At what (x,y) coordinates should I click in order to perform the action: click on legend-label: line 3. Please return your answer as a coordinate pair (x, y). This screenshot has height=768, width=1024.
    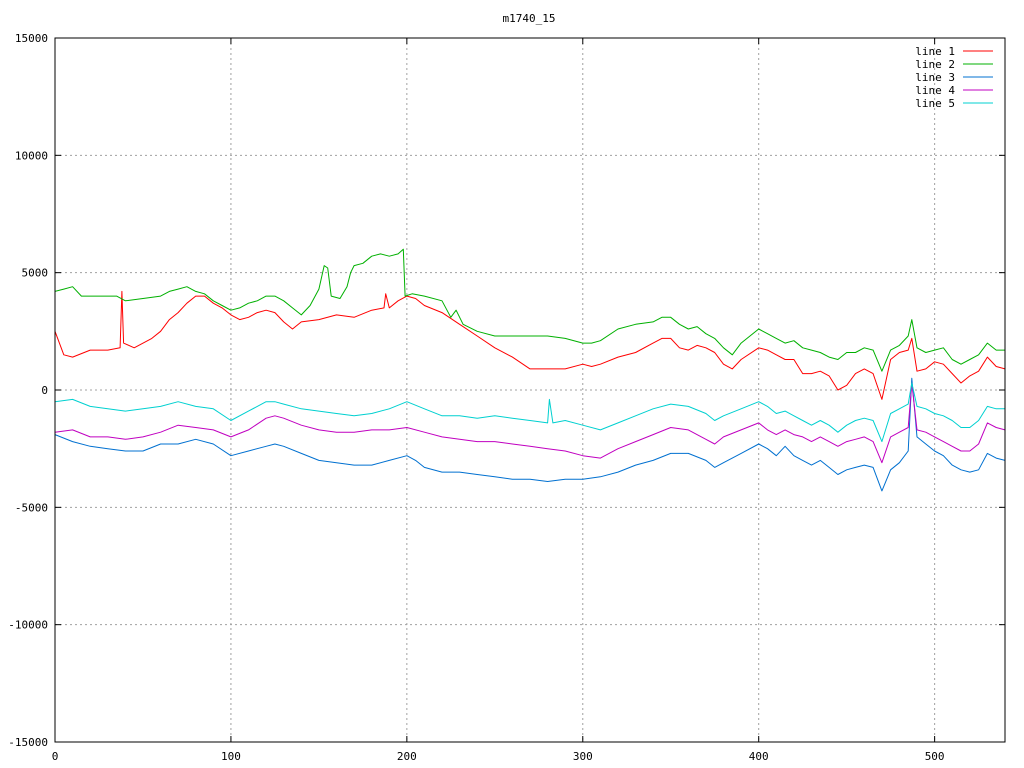
    Looking at the image, I should click on (935, 77).